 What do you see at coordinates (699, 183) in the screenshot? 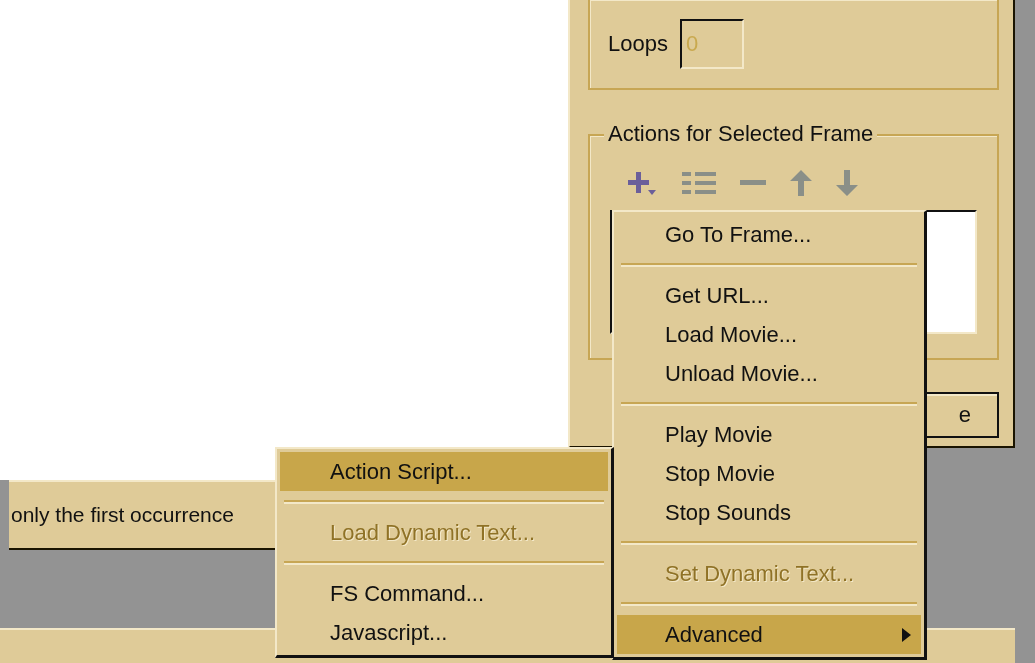
I see `list-icon` at bounding box center [699, 183].